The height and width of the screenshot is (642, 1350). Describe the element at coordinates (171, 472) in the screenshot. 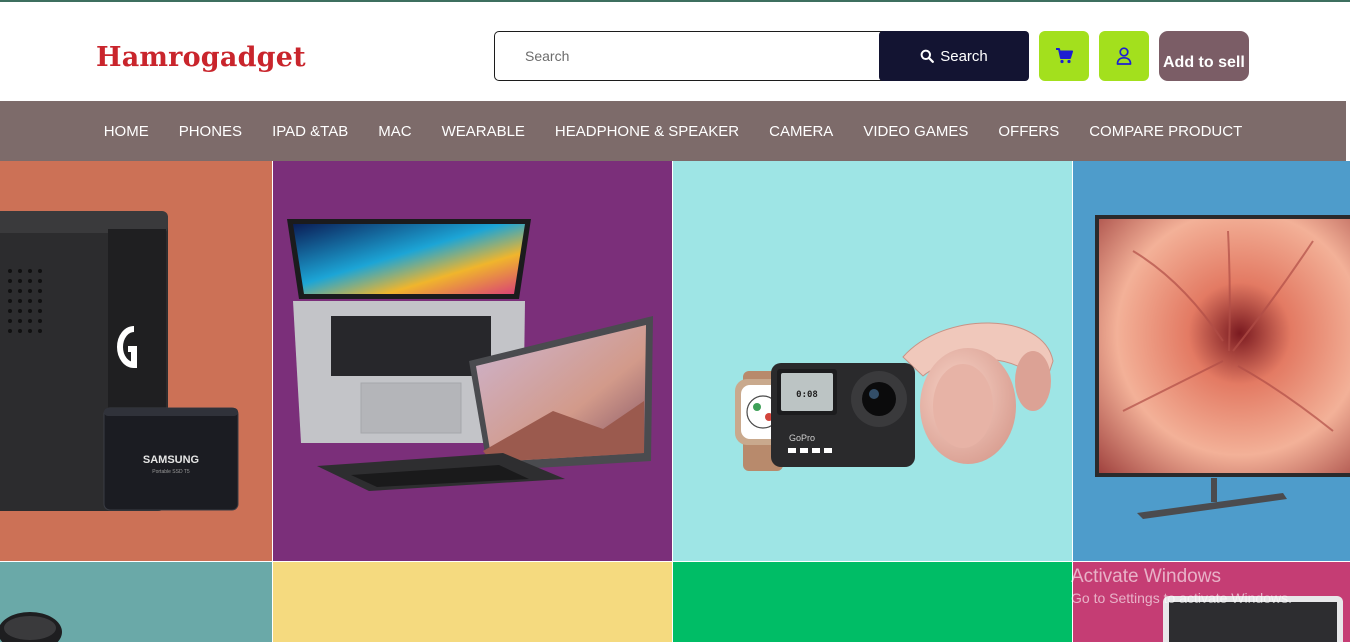

I see `ssd-model-label: Portable SSD T5` at that location.